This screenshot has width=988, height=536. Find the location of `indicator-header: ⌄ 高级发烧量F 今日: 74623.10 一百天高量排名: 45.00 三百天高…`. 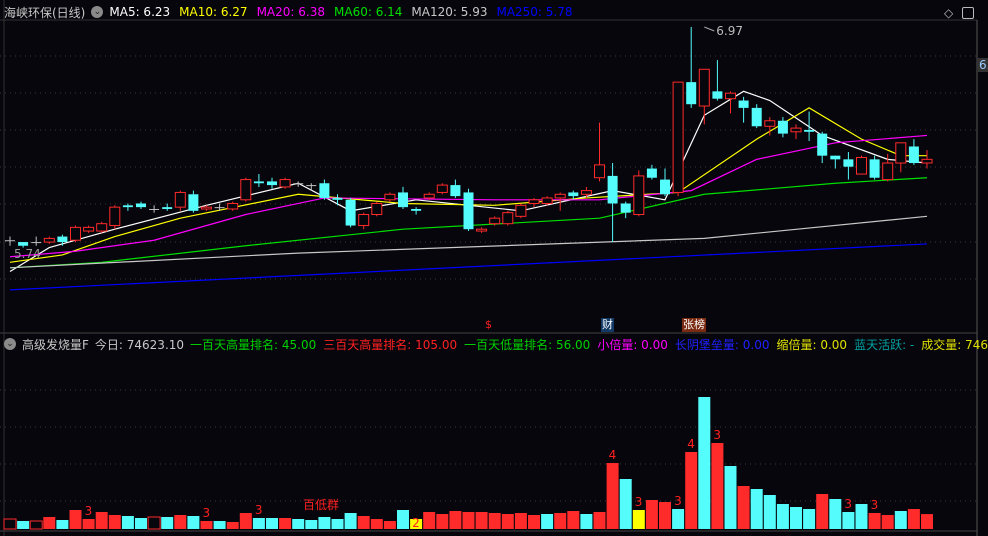

indicator-header: ⌄ 高级发烧量F 今日: 74623.10 一百天高量排名: 45.00 三百天高… is located at coordinates (496, 344).